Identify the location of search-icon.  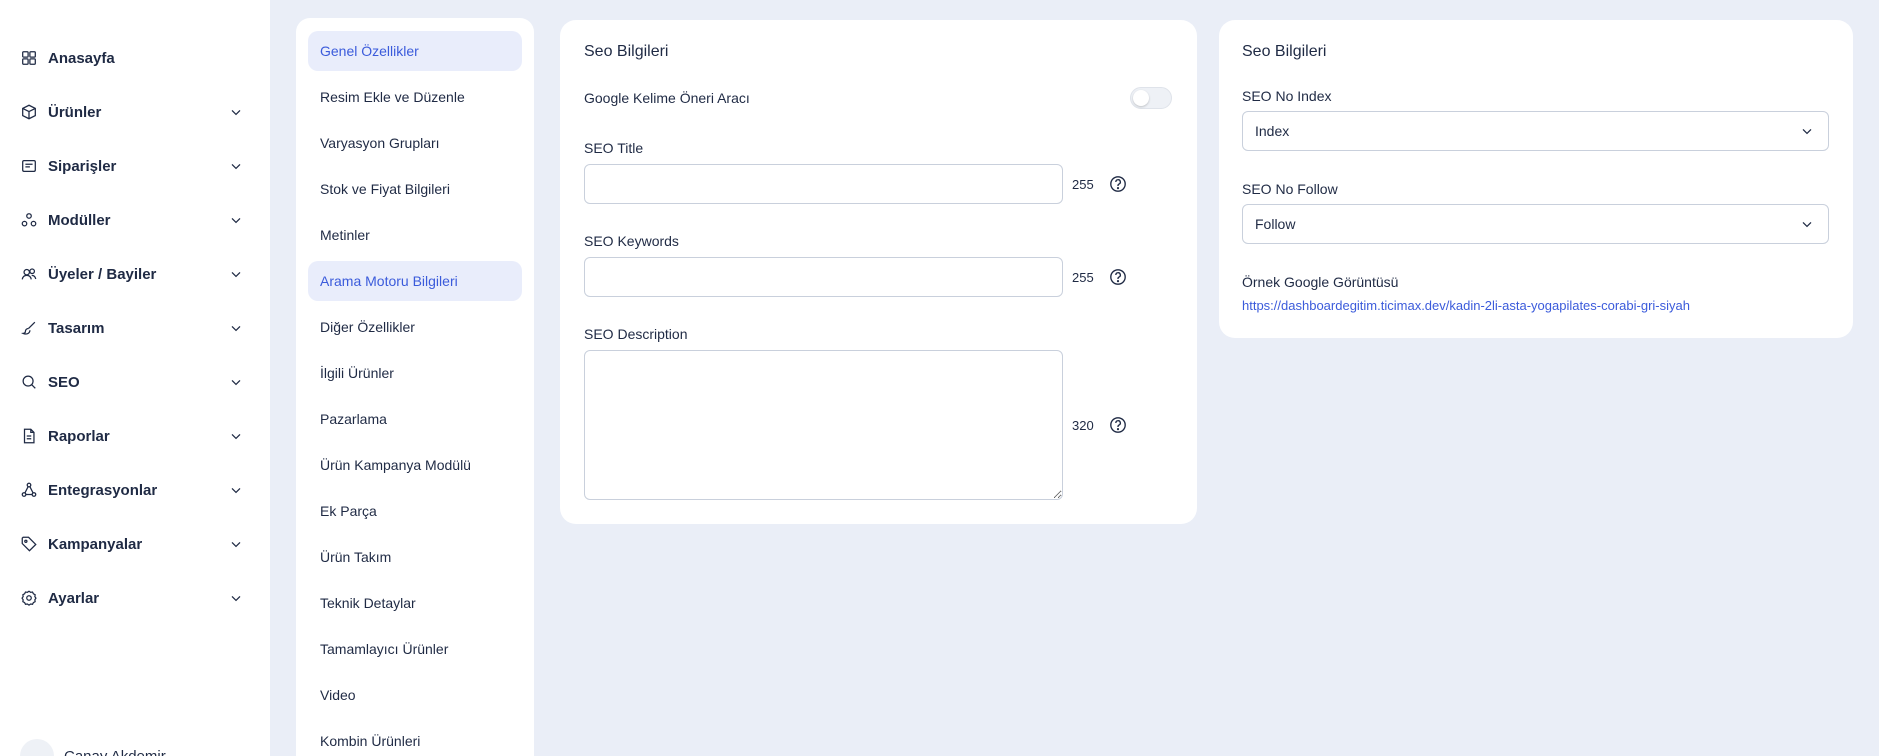
(29, 382).